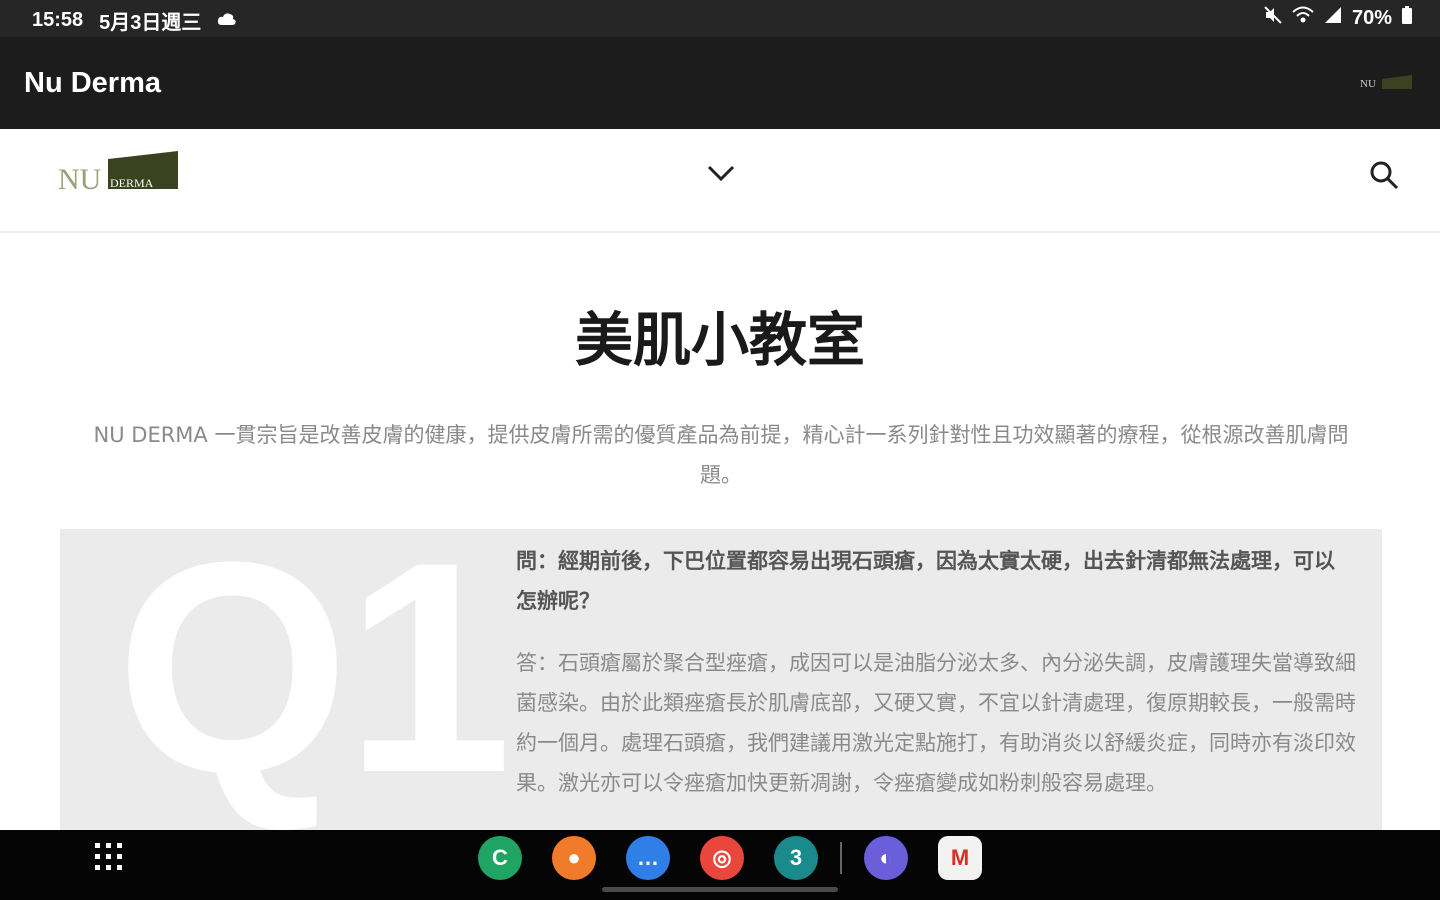  What do you see at coordinates (1333, 18) in the screenshot?
I see `signal-icon` at bounding box center [1333, 18].